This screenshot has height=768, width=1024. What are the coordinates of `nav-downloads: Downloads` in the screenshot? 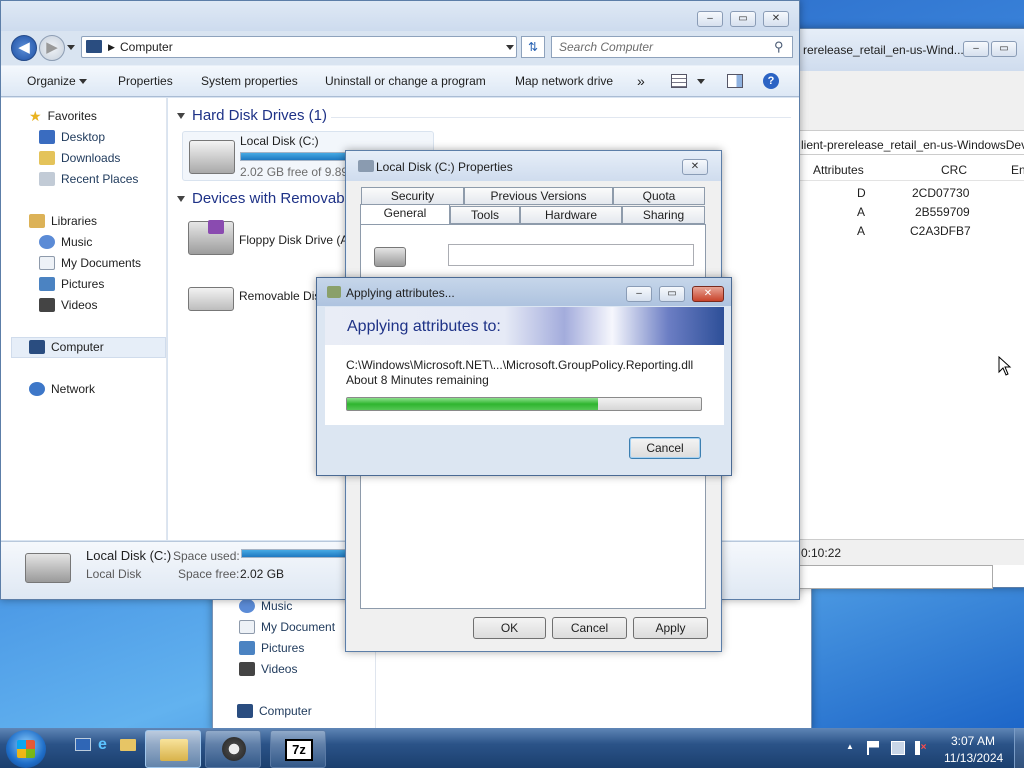 It's located at (79, 158).